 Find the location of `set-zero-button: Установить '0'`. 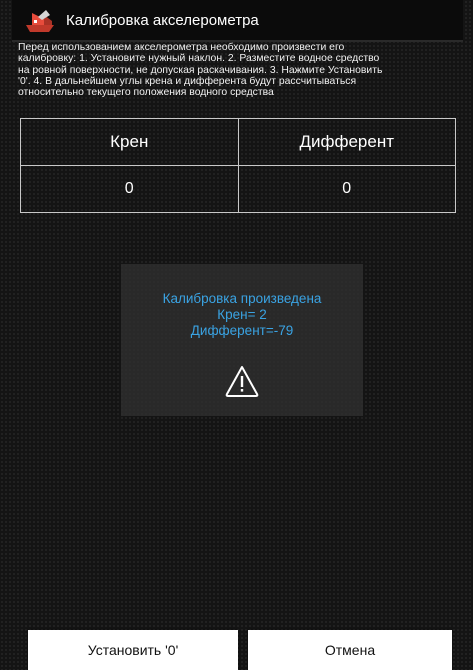

set-zero-button: Установить '0' is located at coordinates (133, 650).